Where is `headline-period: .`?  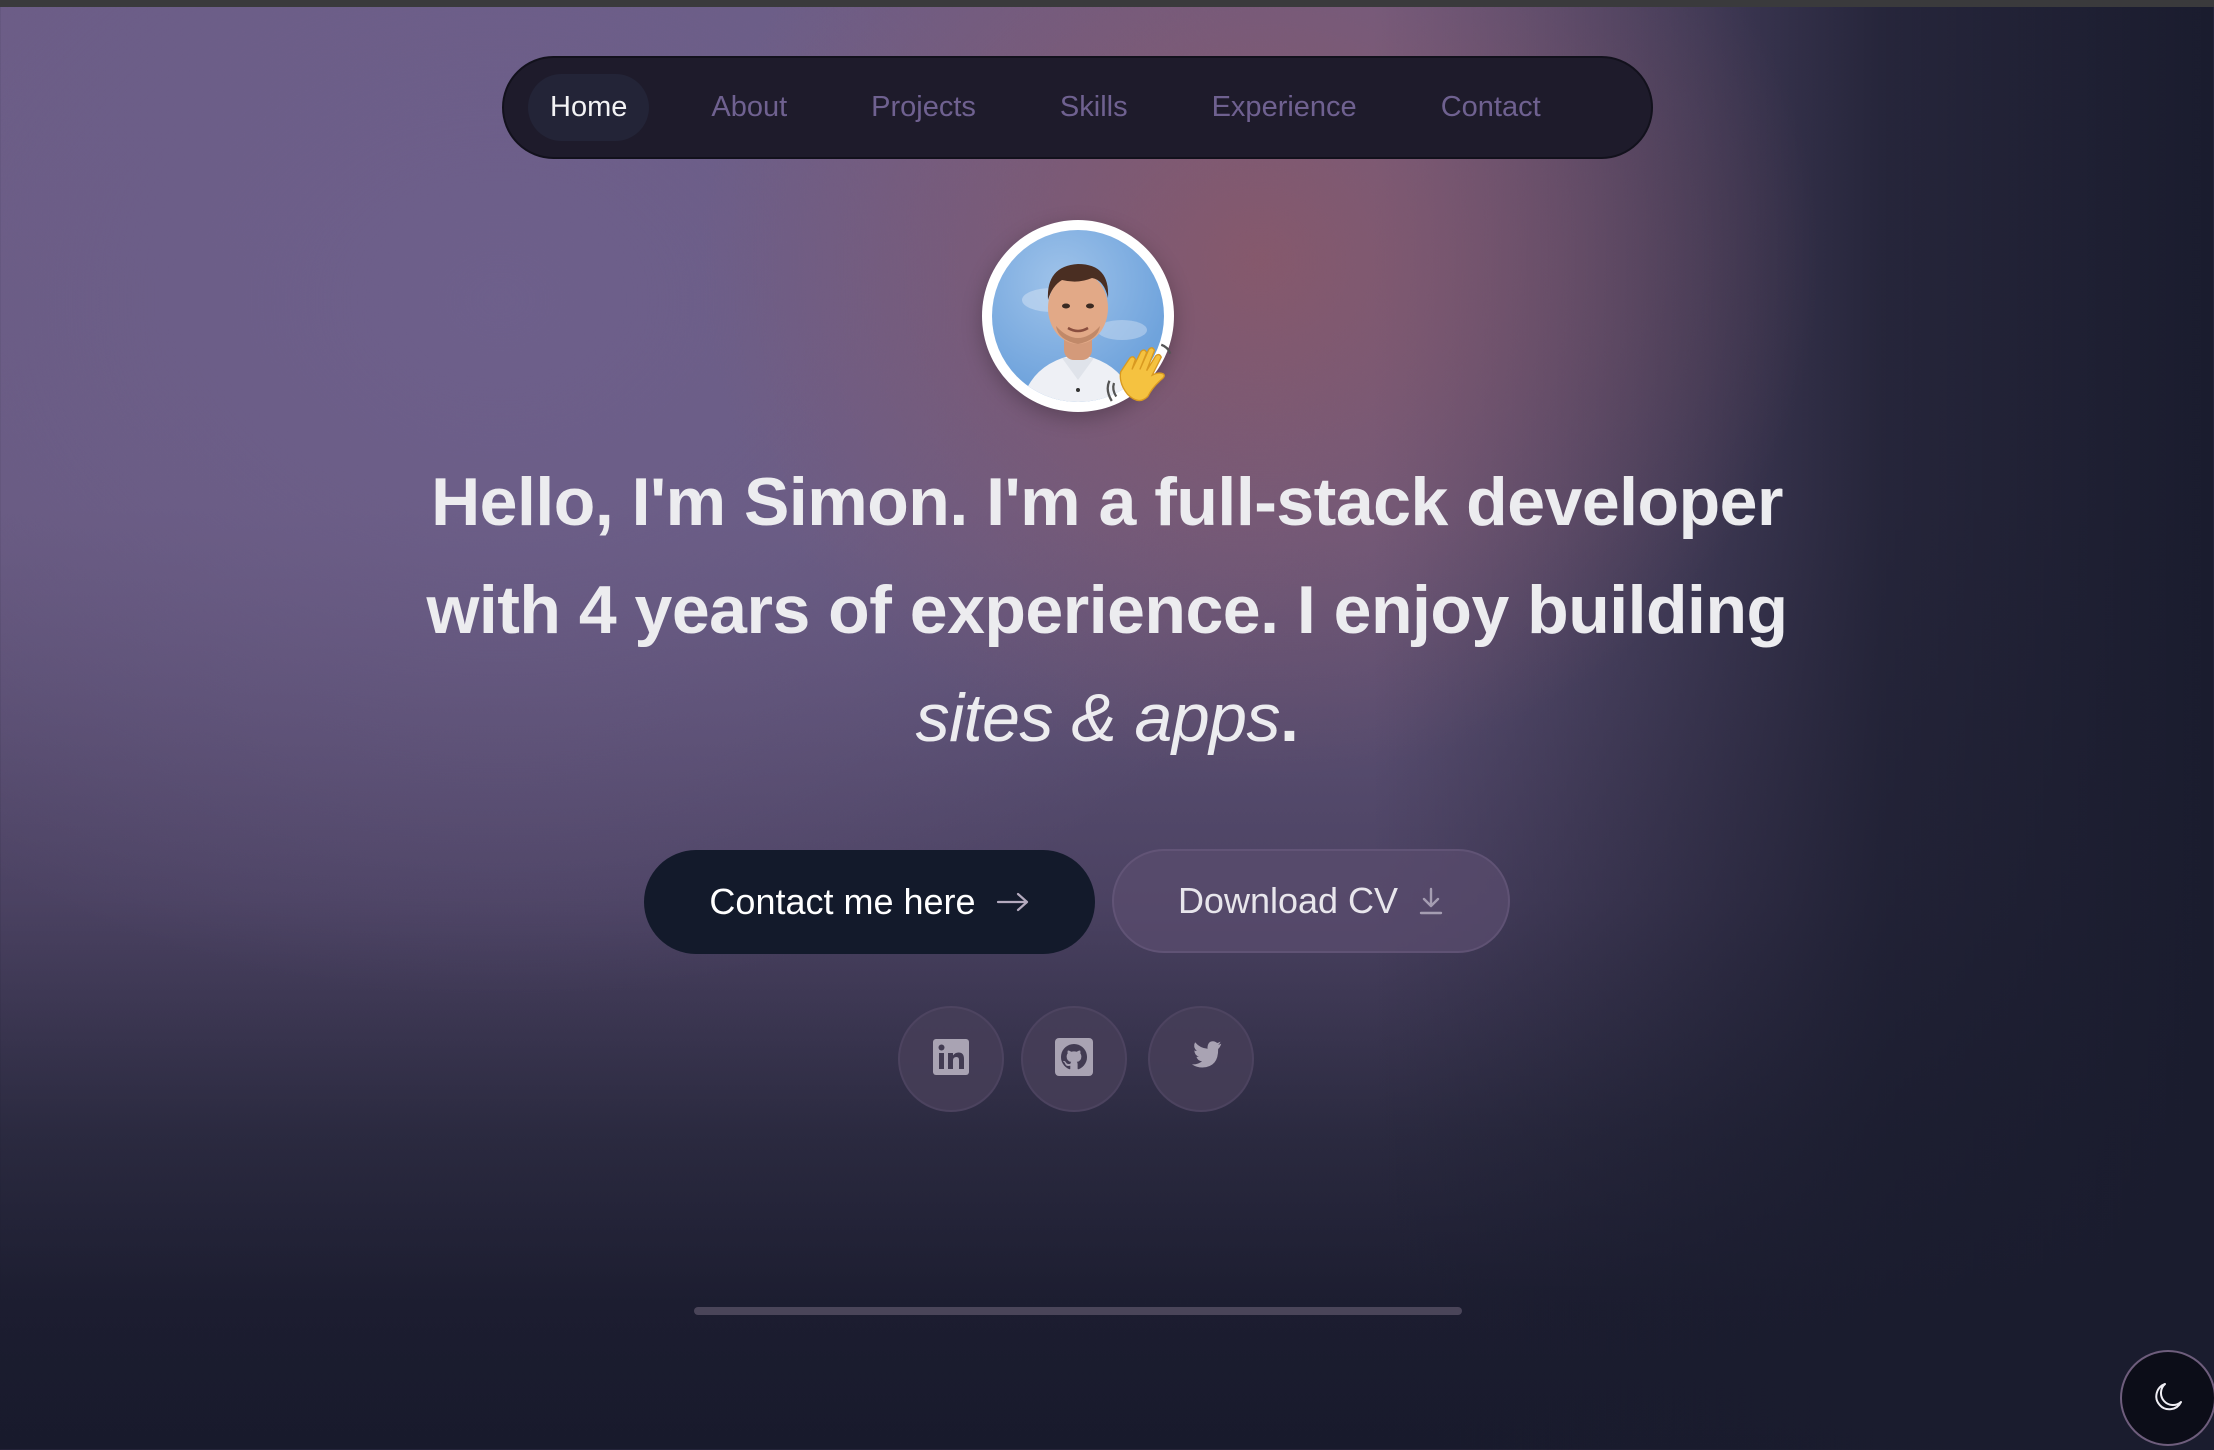 headline-period: . is located at coordinates (1289, 718).